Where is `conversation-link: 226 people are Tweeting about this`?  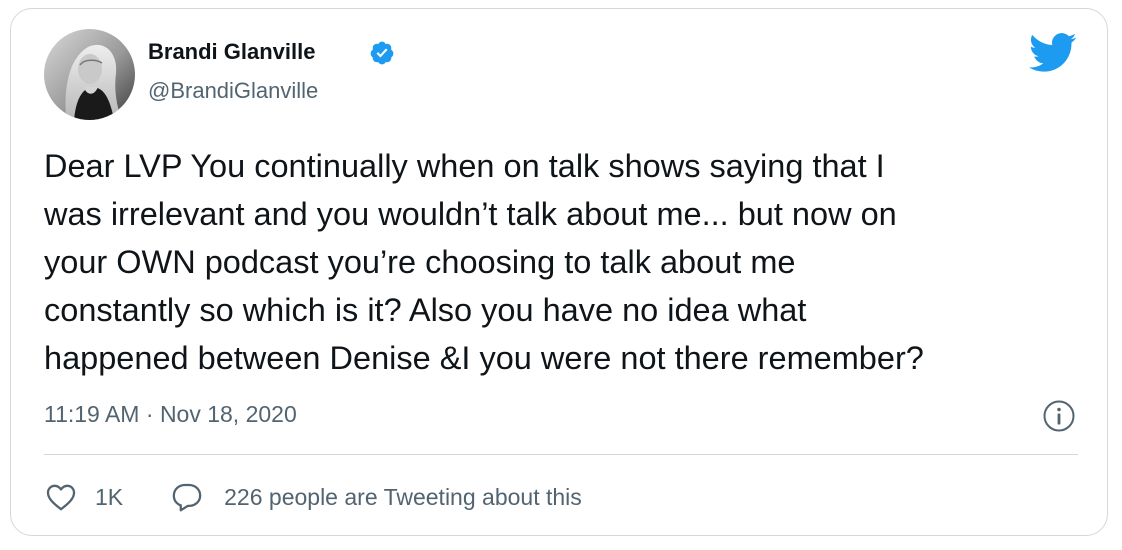 conversation-link: 226 people are Tweeting about this is located at coordinates (376, 497).